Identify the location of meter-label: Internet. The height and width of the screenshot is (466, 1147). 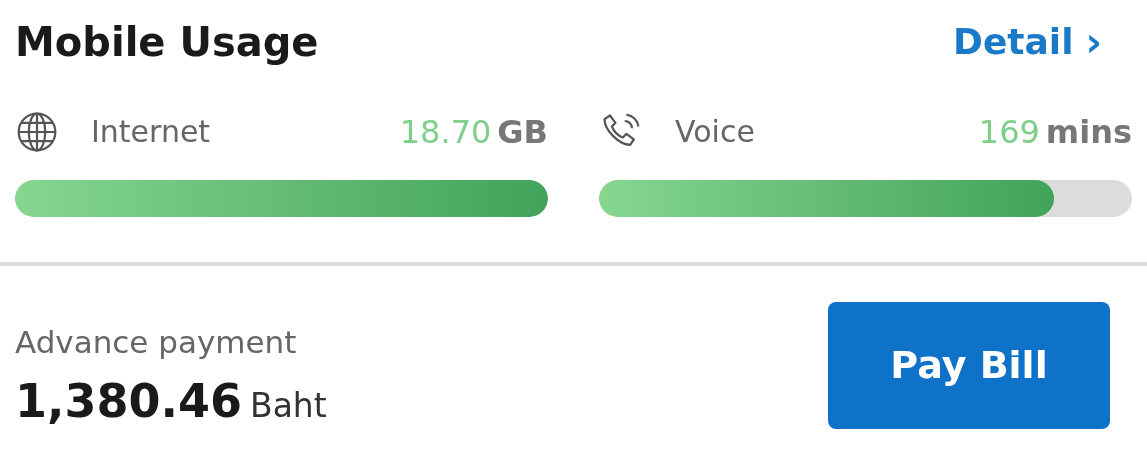
(151, 132).